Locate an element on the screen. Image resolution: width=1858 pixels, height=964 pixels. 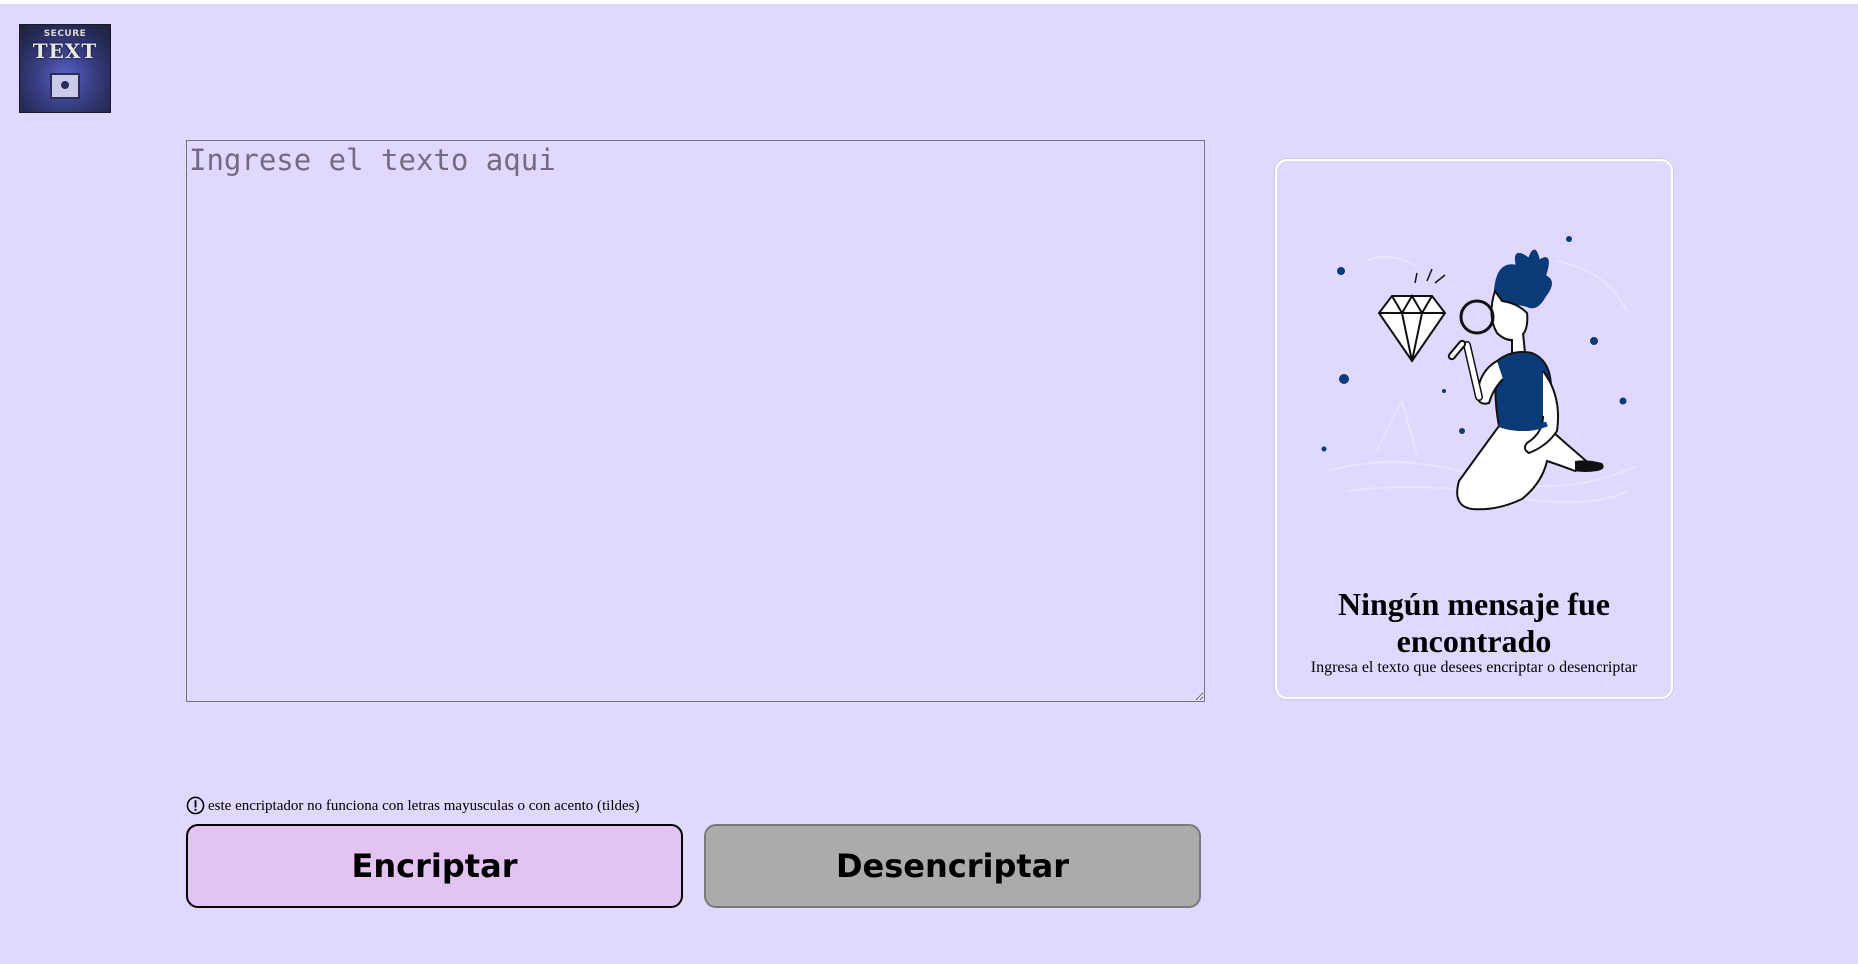
person-figure is located at coordinates (1525, 380).